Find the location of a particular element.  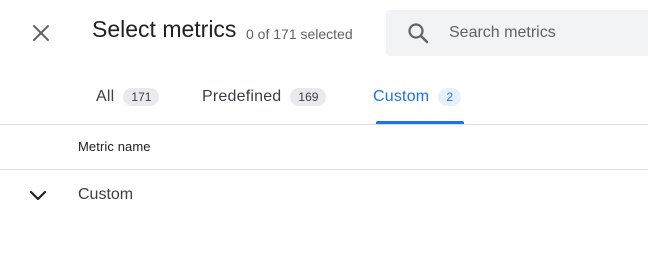

search-box is located at coordinates (517, 33).